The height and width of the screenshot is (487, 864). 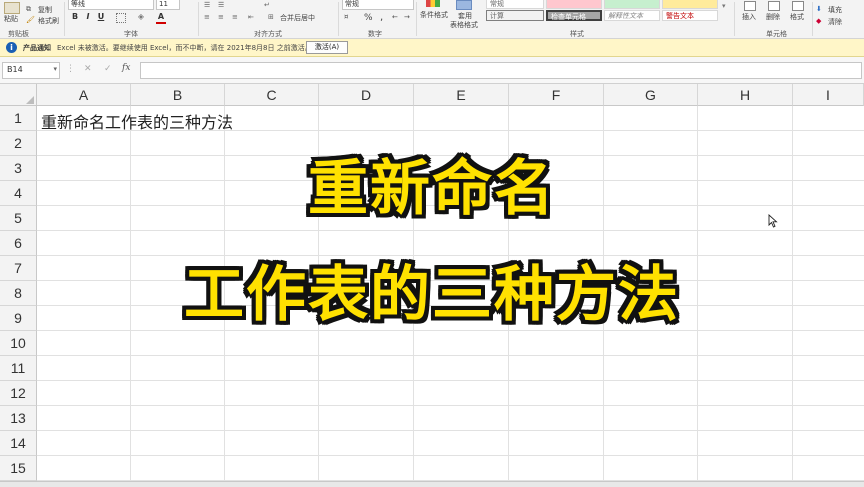 What do you see at coordinates (207, 5) in the screenshot?
I see `align-top-icon: ☰` at bounding box center [207, 5].